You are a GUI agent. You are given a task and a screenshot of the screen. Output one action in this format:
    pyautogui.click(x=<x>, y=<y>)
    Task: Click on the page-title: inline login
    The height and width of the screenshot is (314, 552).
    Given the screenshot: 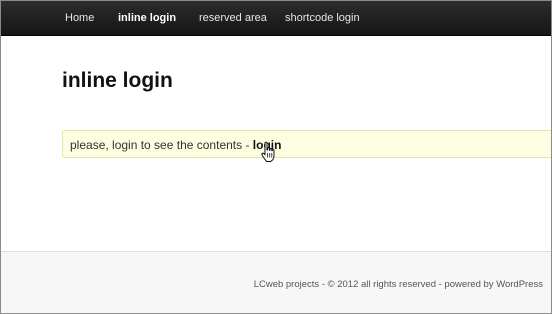 What is the action you would take?
    pyautogui.click(x=117, y=80)
    